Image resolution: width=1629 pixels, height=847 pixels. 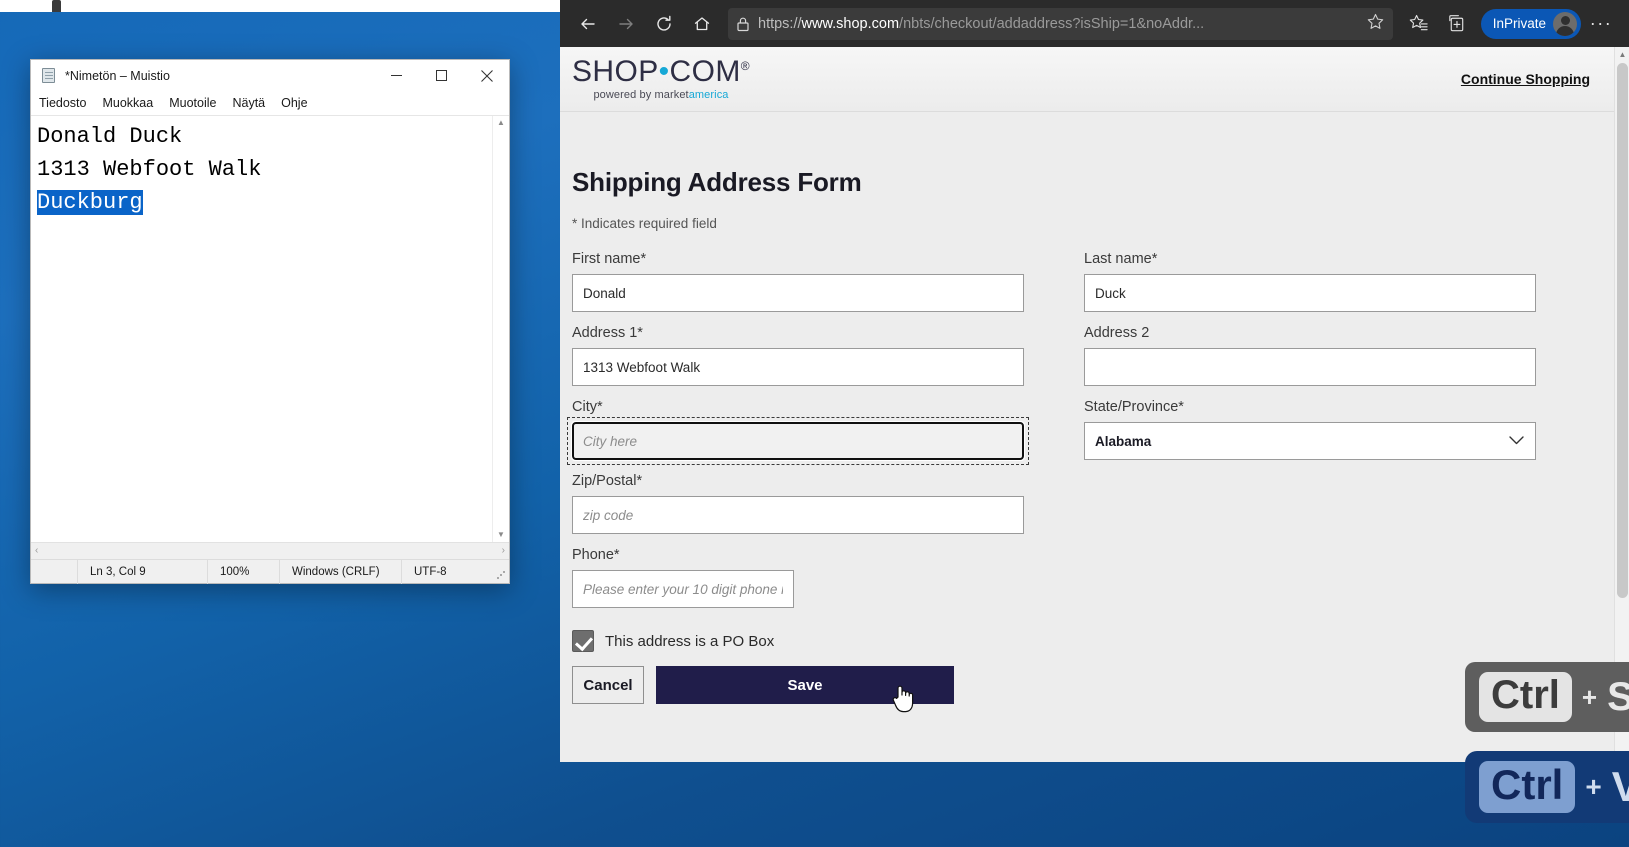 I want to click on cancel-button: Cancel, so click(x=608, y=685).